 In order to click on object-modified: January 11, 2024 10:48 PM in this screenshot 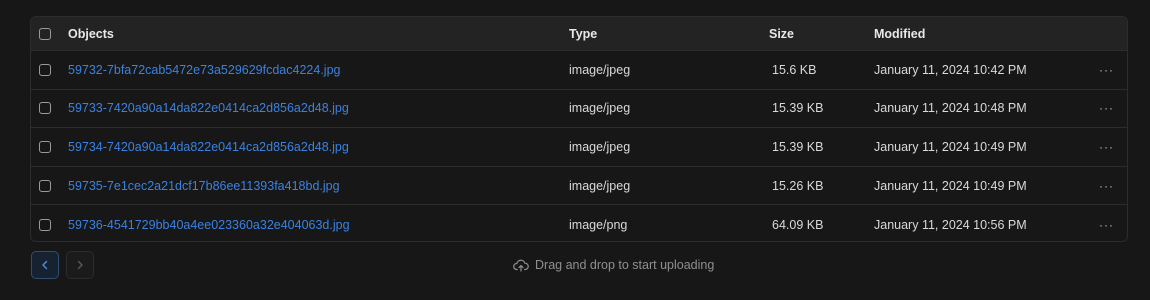, I will do `click(950, 108)`.